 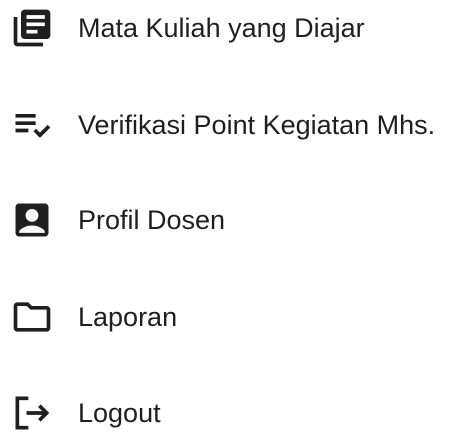 I want to click on menu-item-mata-kuliah: Mata Kuliah yang Diajar, so click(x=225, y=29).